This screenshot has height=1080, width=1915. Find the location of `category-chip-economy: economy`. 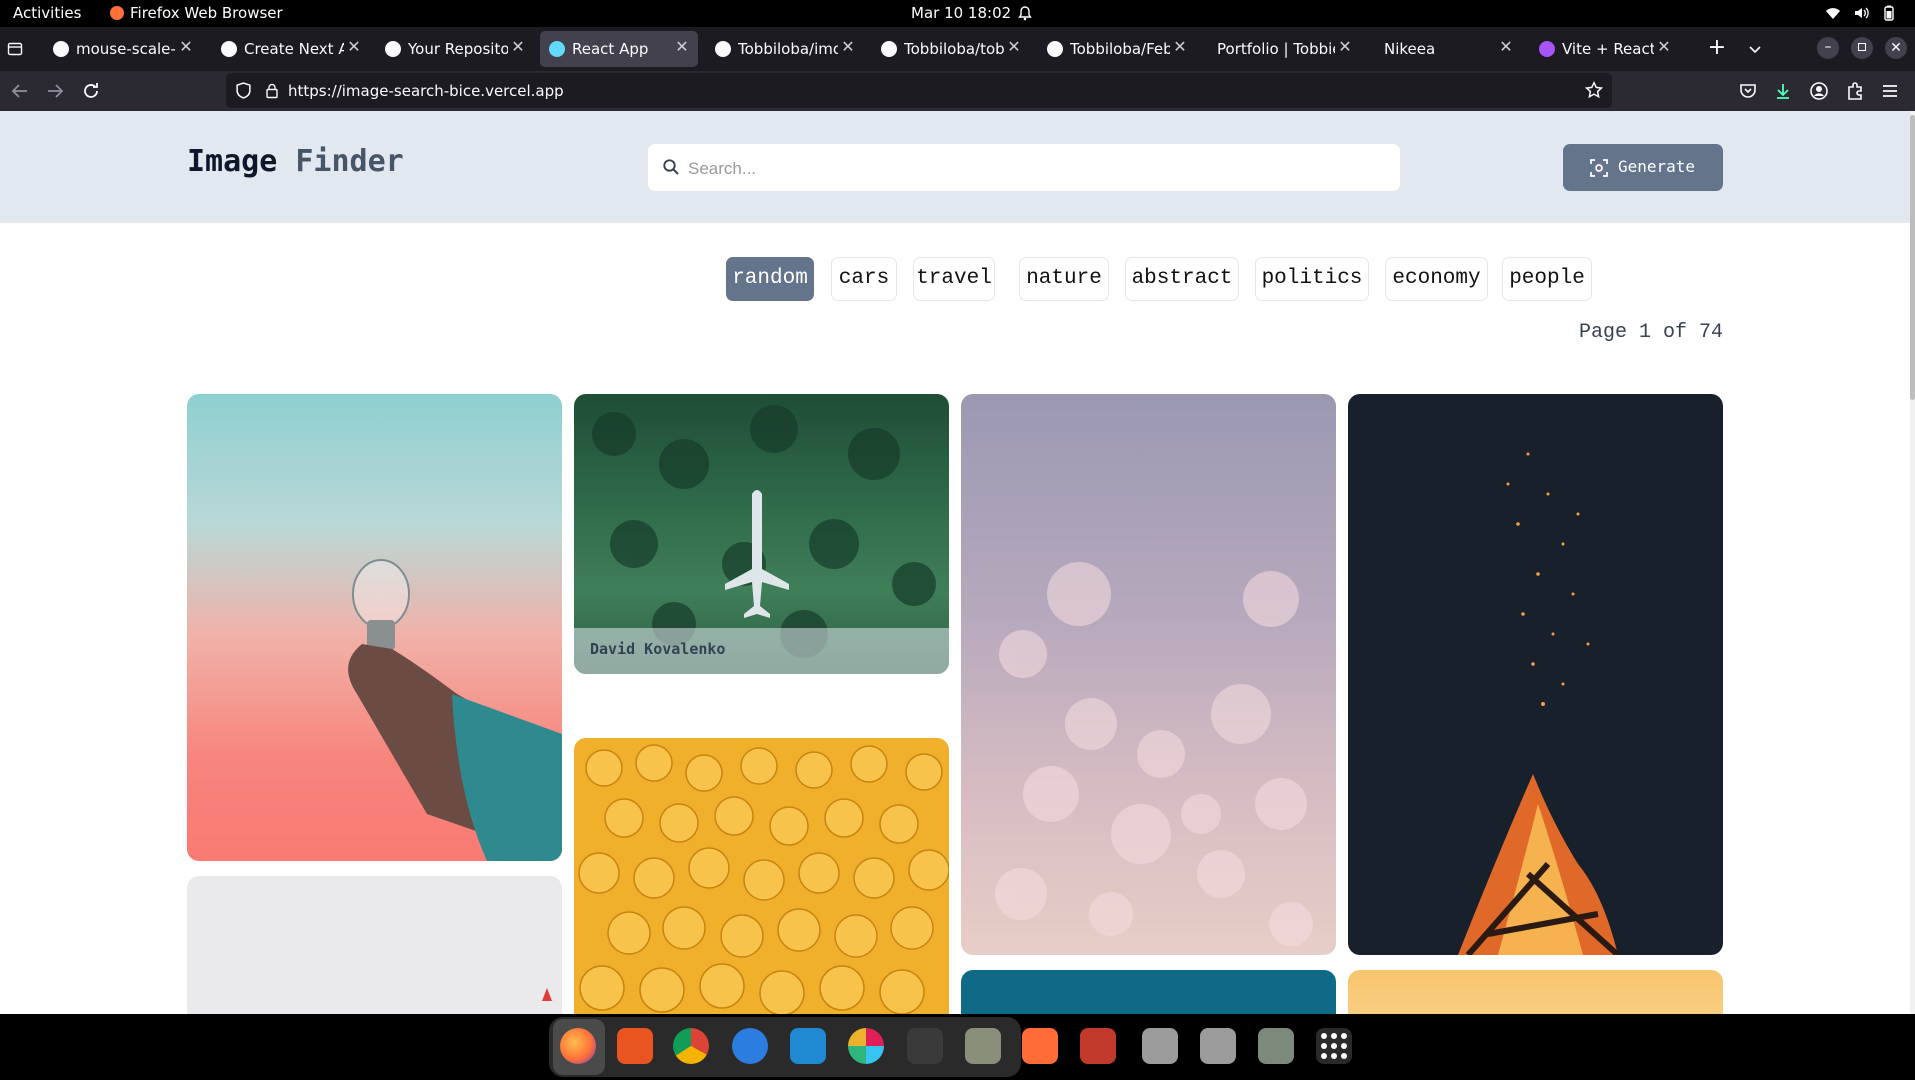

category-chip-economy: economy is located at coordinates (1436, 279).